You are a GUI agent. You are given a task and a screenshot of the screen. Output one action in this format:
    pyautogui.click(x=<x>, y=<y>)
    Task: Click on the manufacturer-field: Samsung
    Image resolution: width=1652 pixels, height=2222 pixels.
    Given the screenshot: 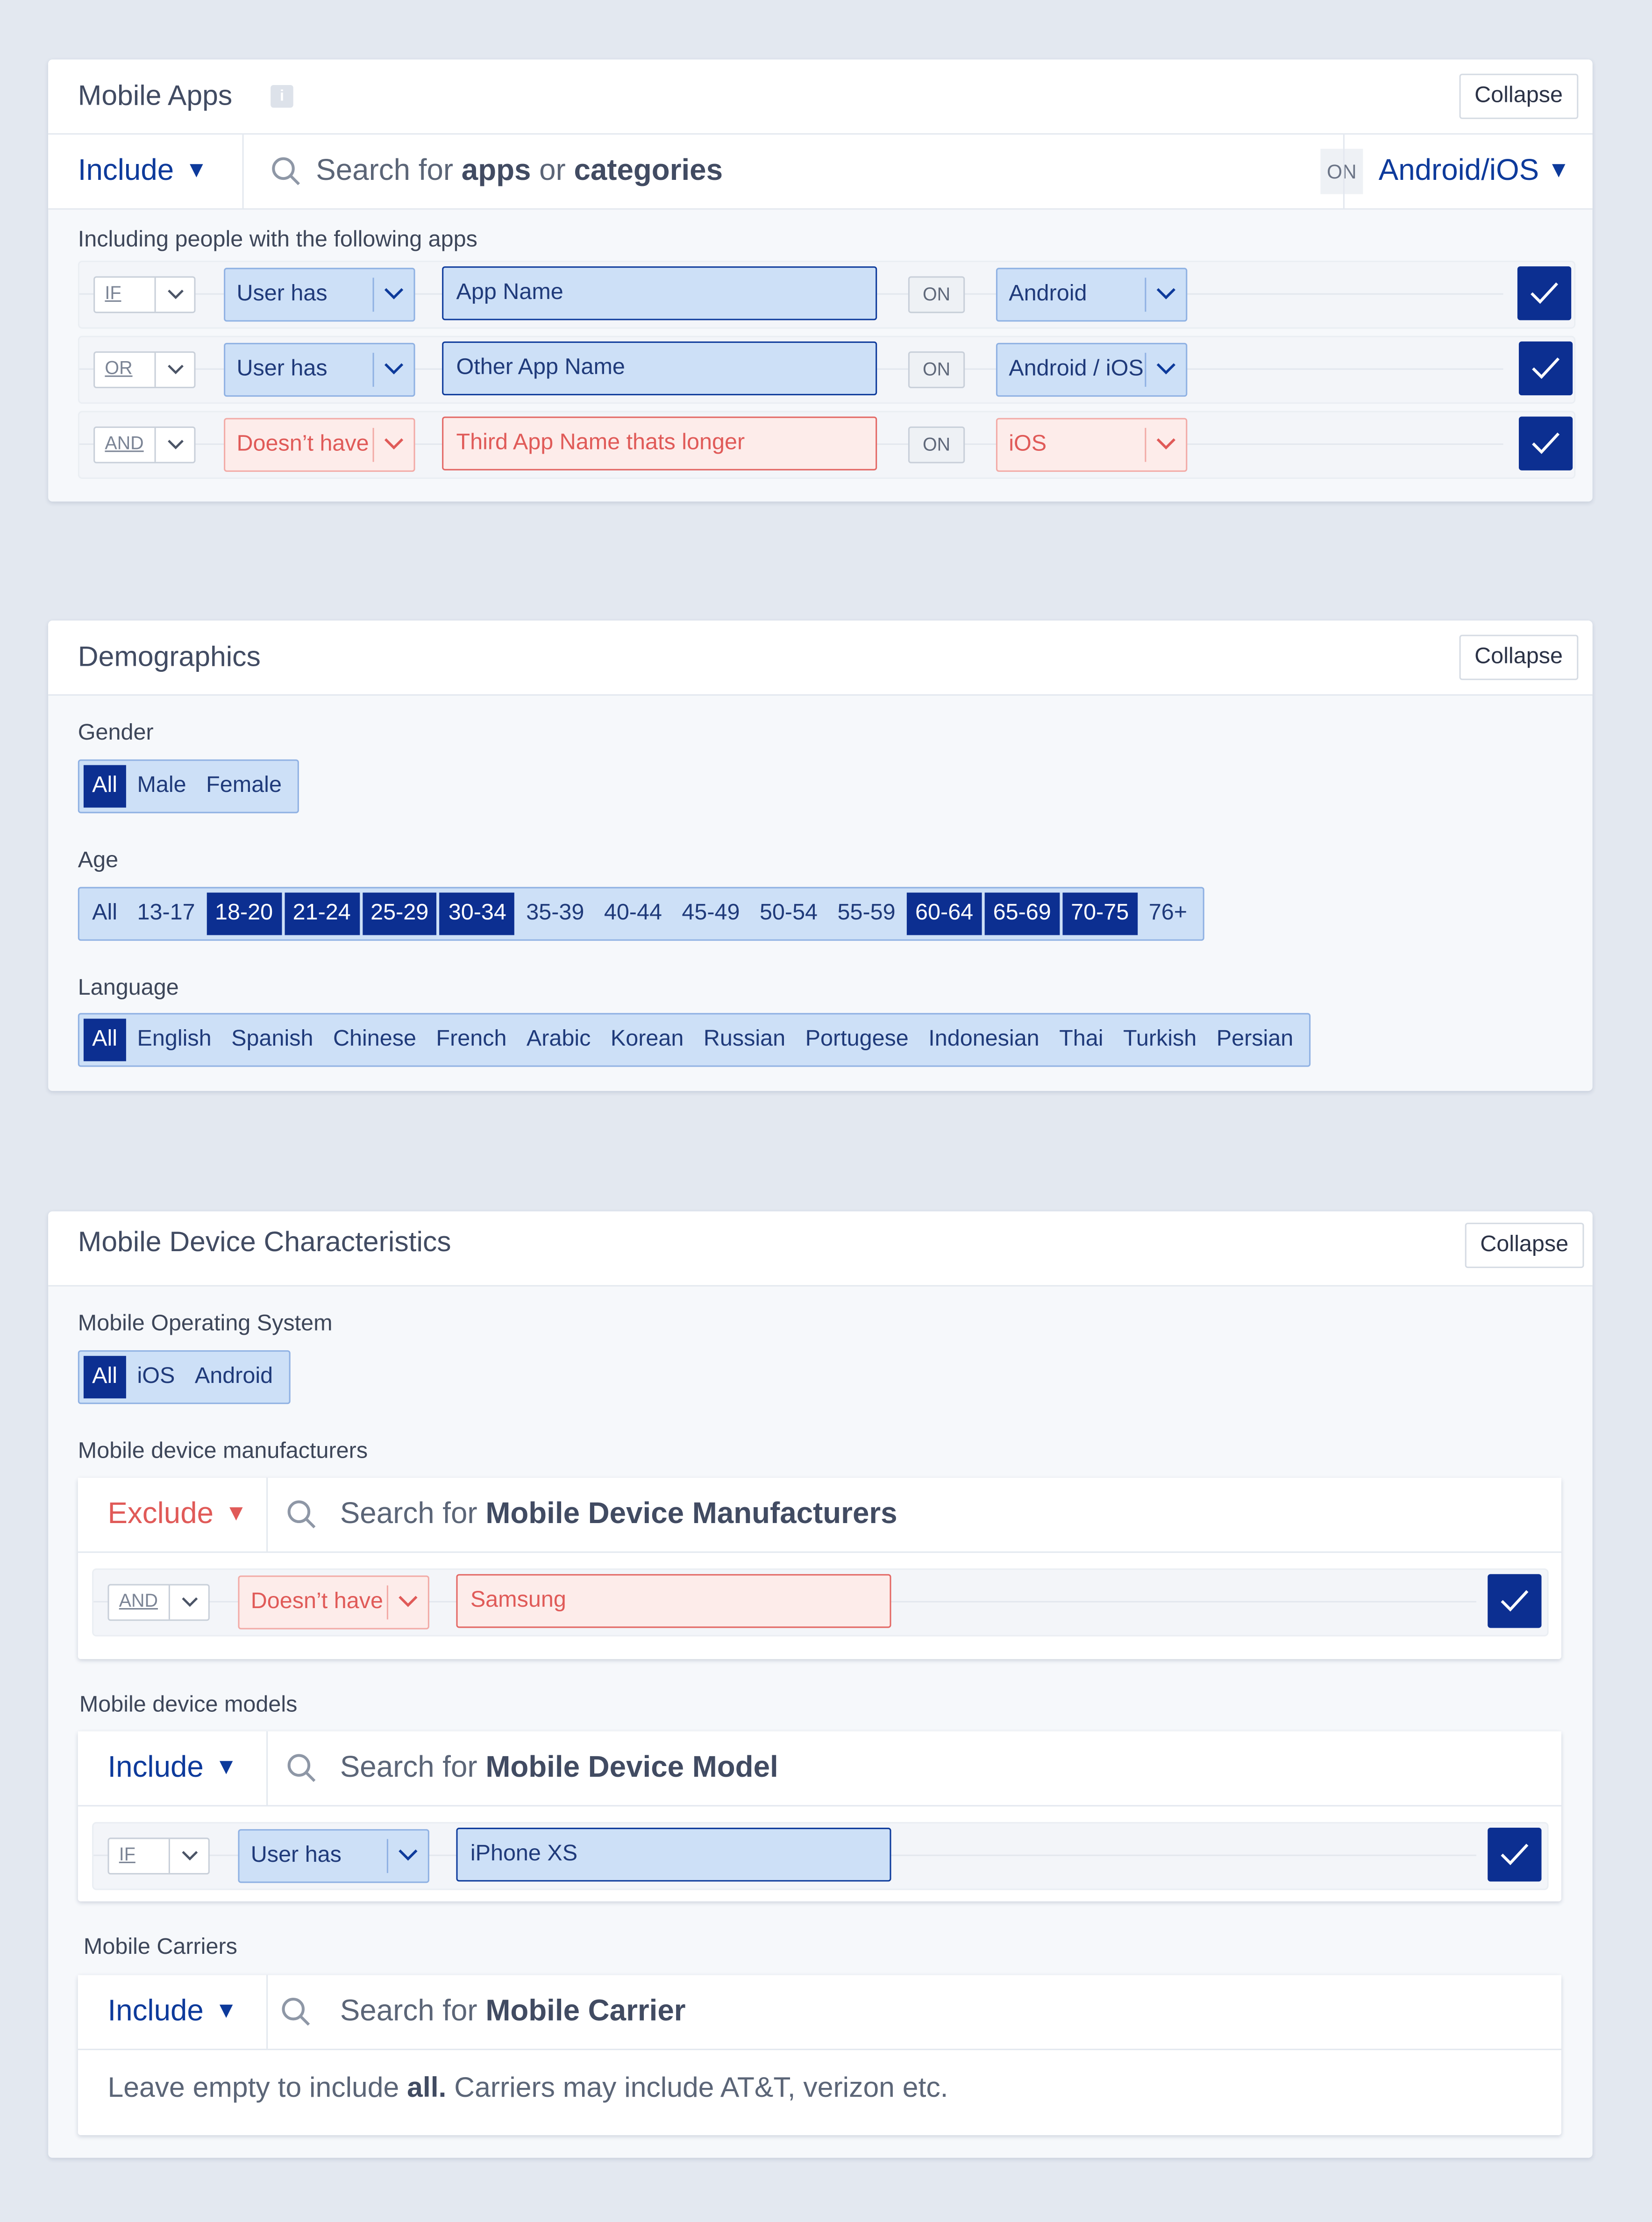 What is the action you would take?
    pyautogui.click(x=674, y=1601)
    